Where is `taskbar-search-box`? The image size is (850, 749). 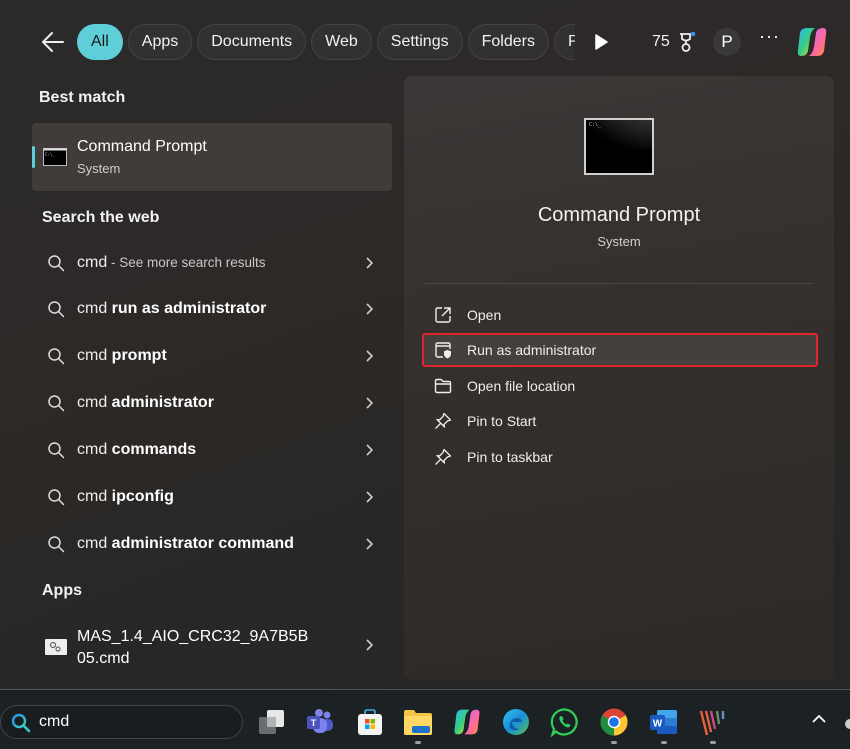
taskbar-search-box is located at coordinates (121, 722).